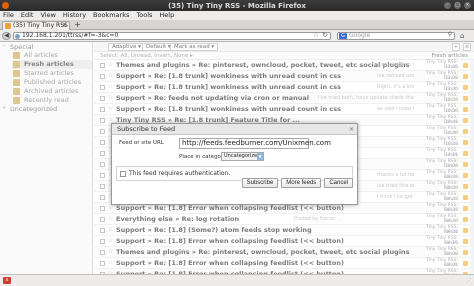 This screenshot has height=286, width=474. I want to click on menu-file: File, so click(8, 15).